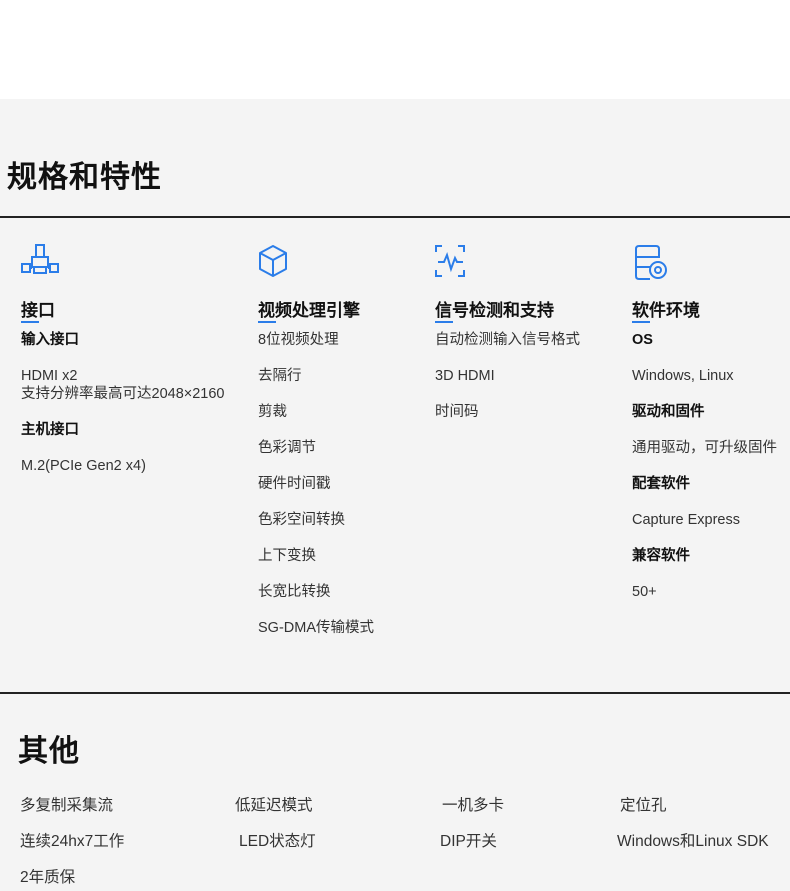  Describe the element at coordinates (468, 841) in the screenshot. I see `other-item: DIP开关` at that location.